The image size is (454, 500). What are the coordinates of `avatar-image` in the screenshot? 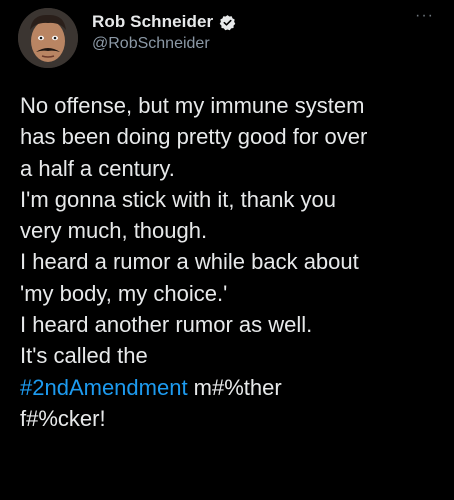 It's located at (48, 38).